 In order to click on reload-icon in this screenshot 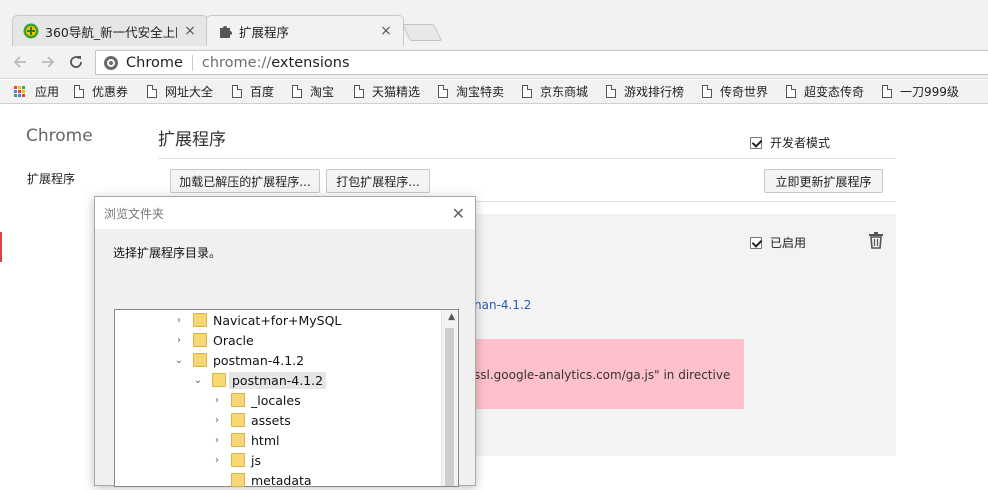, I will do `click(76, 62)`.